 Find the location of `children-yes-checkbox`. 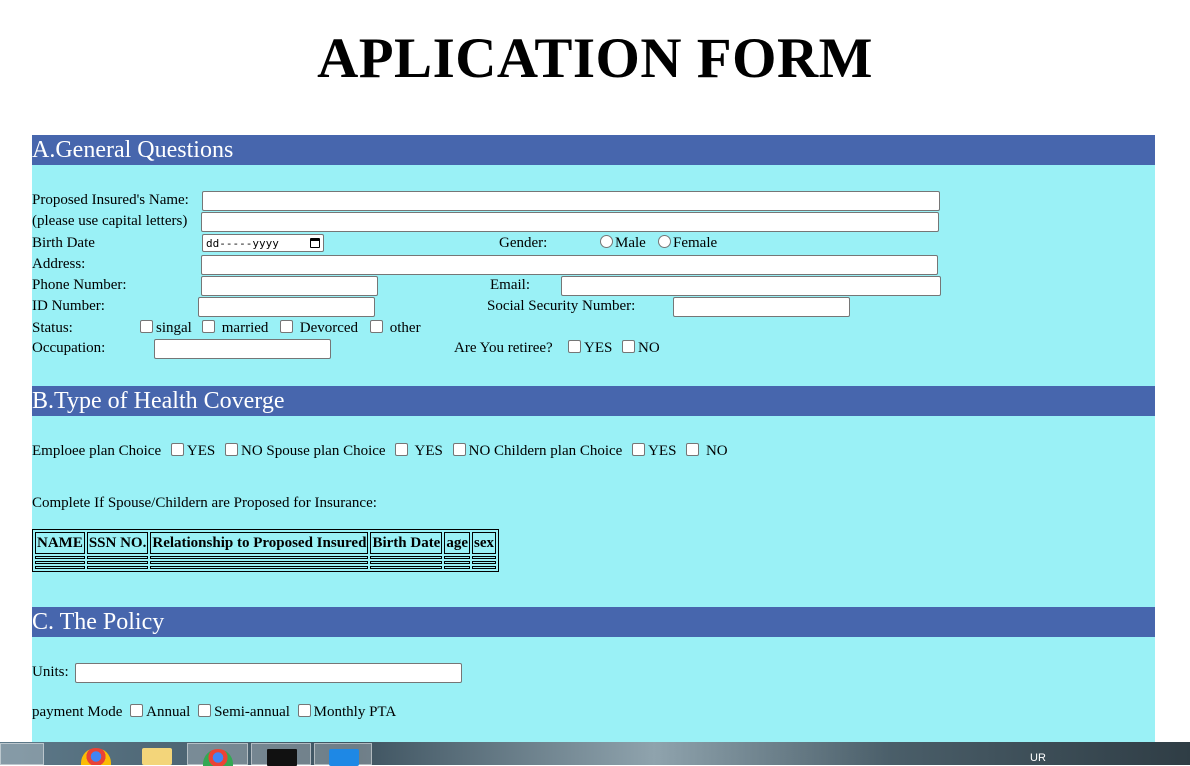

children-yes-checkbox is located at coordinates (639, 449).